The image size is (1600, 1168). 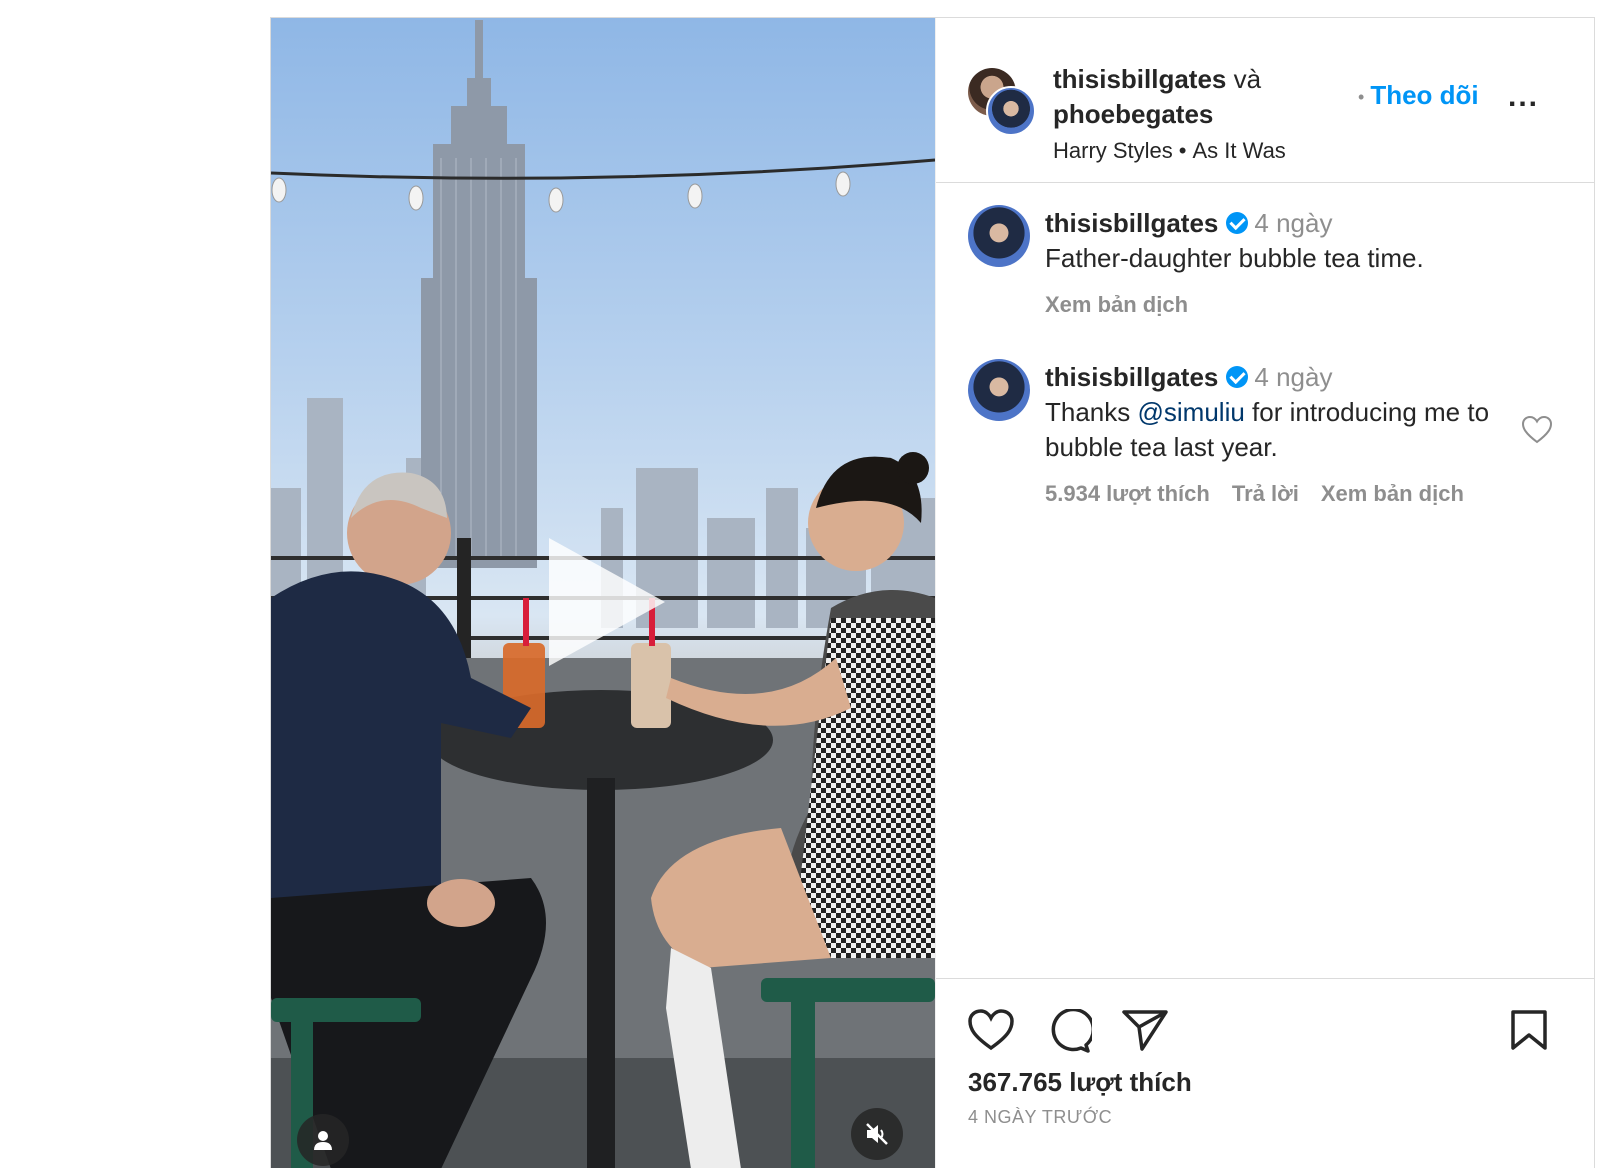 I want to click on play-icon, so click(x=607, y=602).